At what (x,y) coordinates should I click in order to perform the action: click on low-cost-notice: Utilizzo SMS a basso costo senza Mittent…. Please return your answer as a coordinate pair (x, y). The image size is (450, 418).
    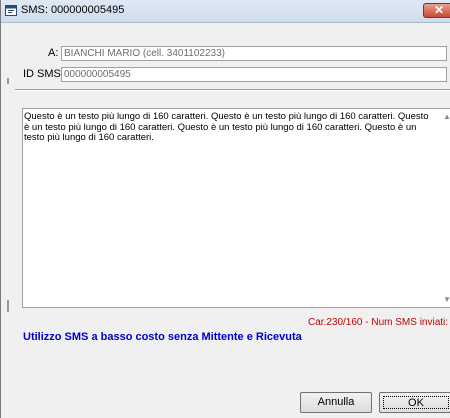
    Looking at the image, I should click on (162, 337).